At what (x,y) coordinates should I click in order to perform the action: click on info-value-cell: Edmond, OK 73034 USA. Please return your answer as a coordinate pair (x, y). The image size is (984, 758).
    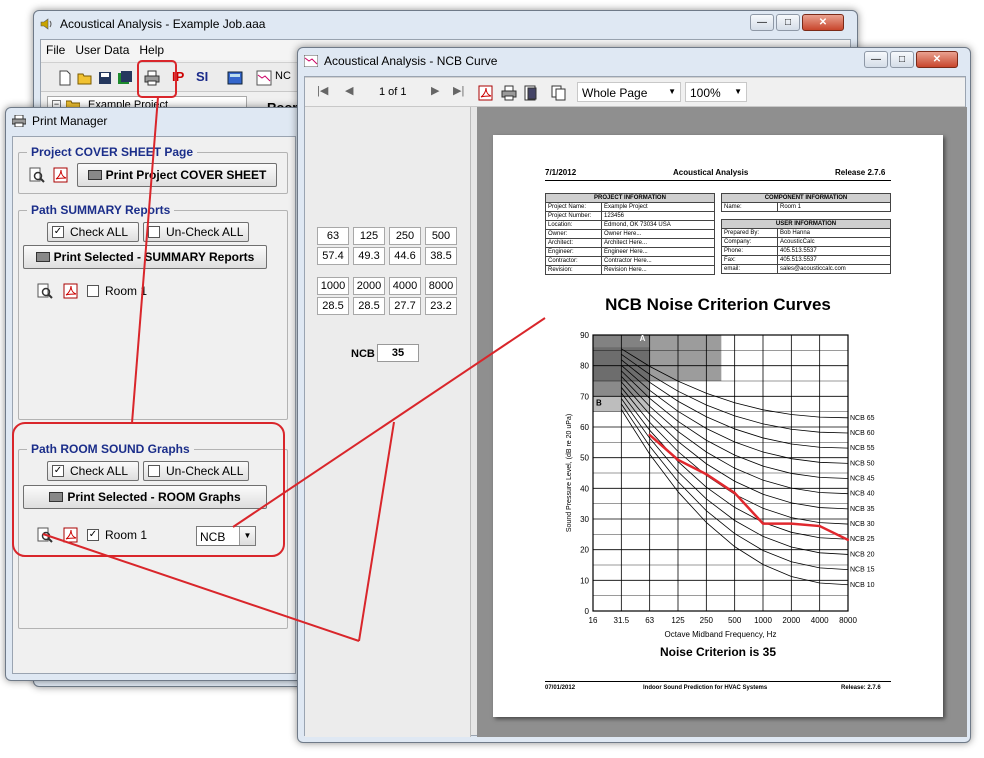
    Looking at the image, I should click on (658, 225).